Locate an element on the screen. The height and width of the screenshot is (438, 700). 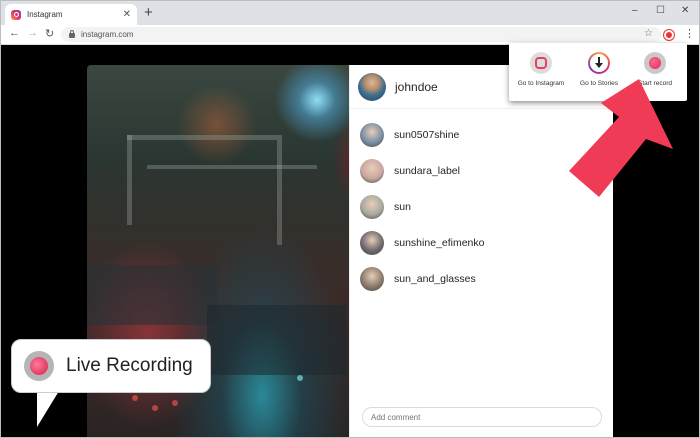
list-item: sunshine_efimenko is located at coordinates (422, 243).